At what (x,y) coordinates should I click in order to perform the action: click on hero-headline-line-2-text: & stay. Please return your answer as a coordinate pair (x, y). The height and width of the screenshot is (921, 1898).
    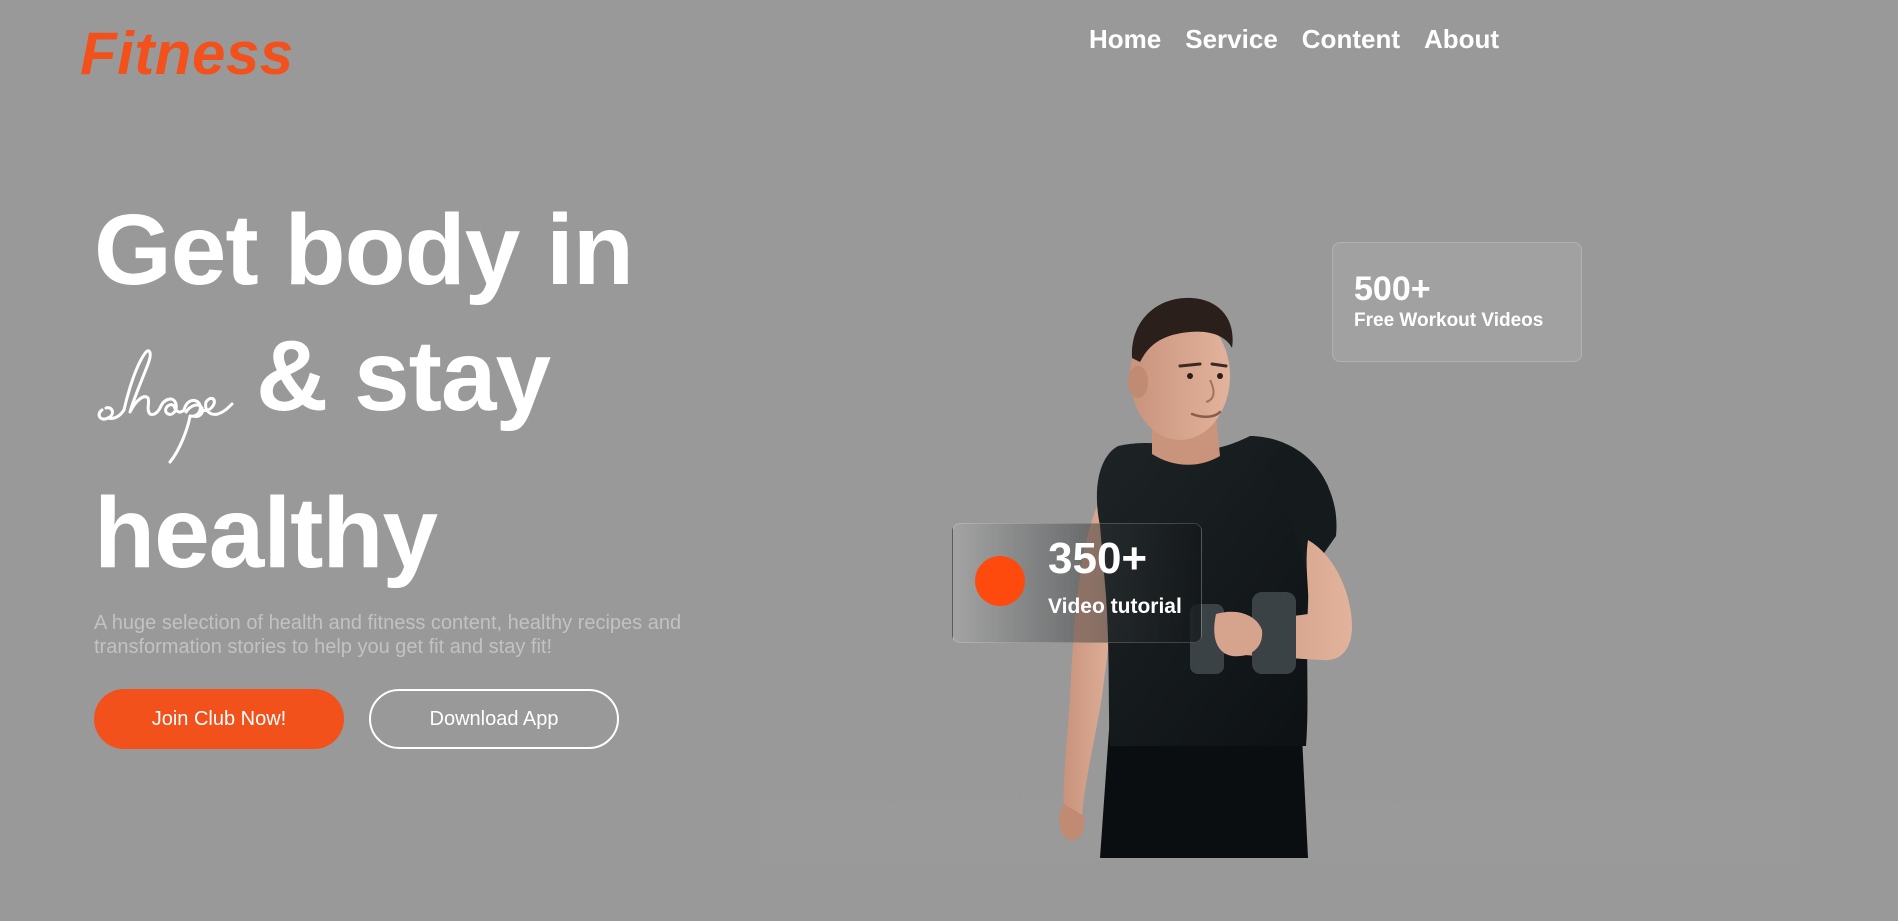
    Looking at the image, I should click on (403, 376).